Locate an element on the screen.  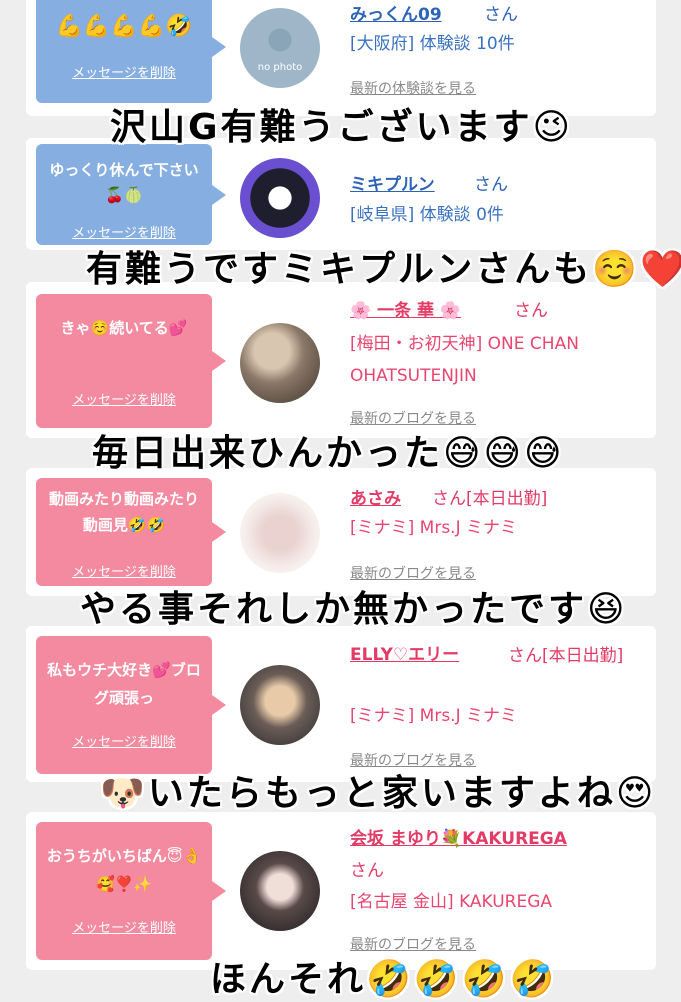
user-name-link: 🌸 一条 華 🌸 is located at coordinates (405, 308).